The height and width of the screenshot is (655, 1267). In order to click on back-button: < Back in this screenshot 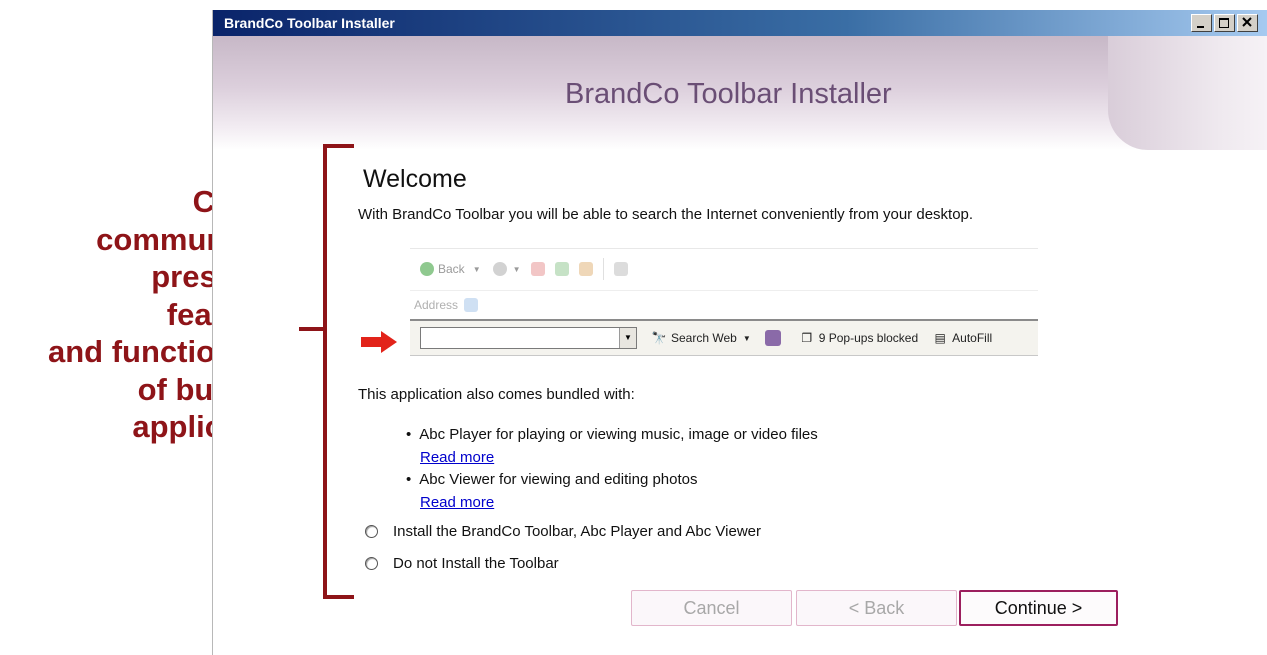, I will do `click(876, 608)`.